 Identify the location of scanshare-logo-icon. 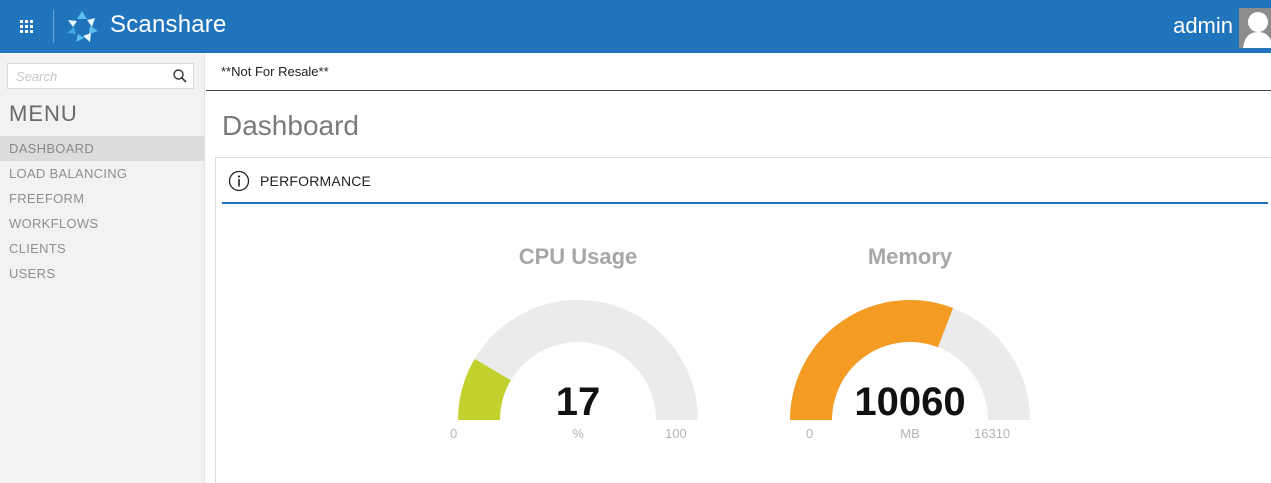
(82, 26).